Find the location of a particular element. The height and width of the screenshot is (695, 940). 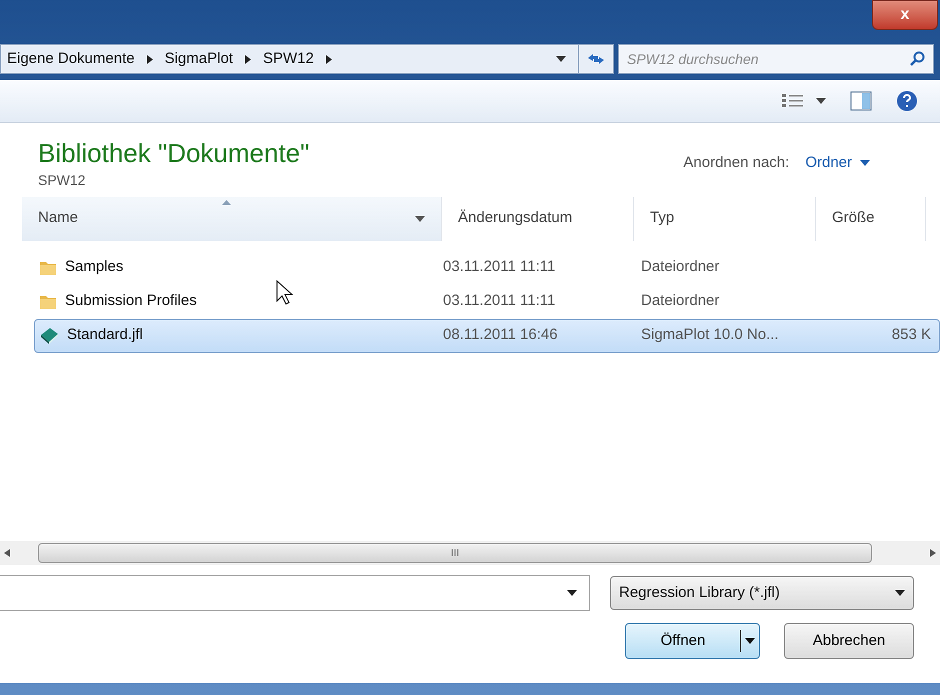

file-name: Samples is located at coordinates (94, 267).